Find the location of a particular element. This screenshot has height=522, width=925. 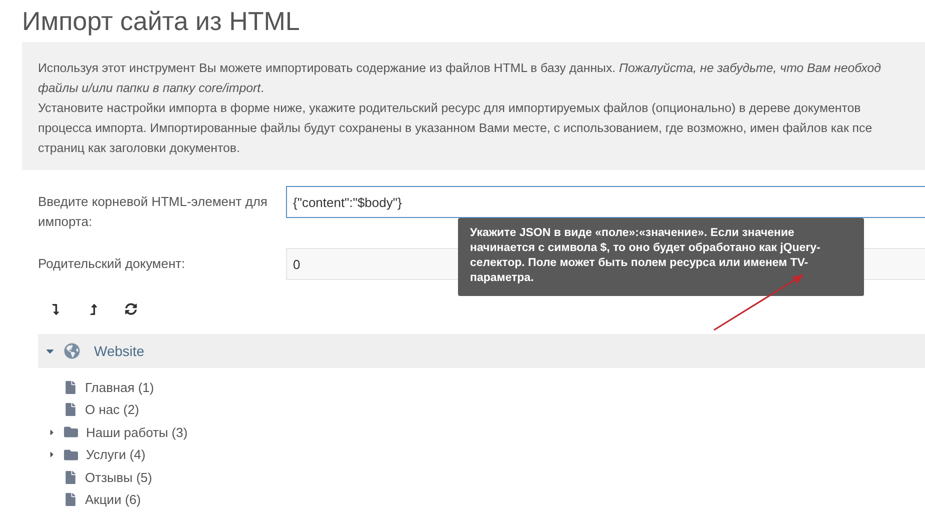

intro-text: Используя этот инструмент Вы можете импортировать содержание из файлов HTML в базу данных. Пожалуйста, не забудьте, что Вам необход is located at coordinates (460, 68).